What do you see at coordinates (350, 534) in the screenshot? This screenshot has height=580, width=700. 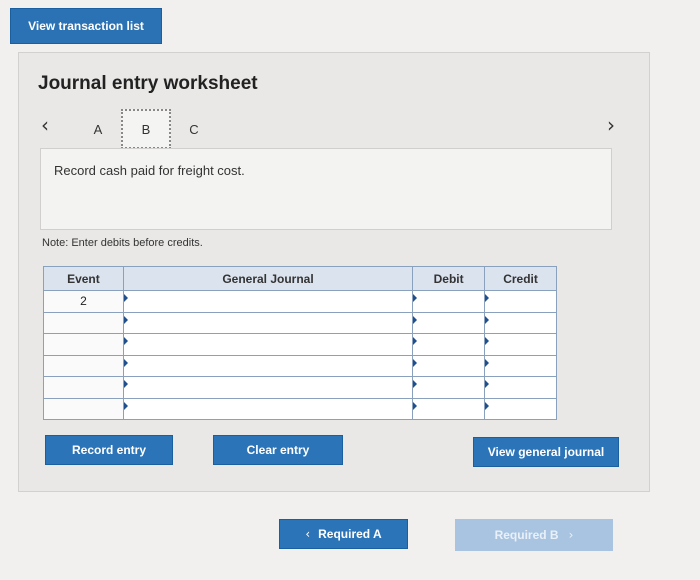 I see `required-a-label: Required A` at bounding box center [350, 534].